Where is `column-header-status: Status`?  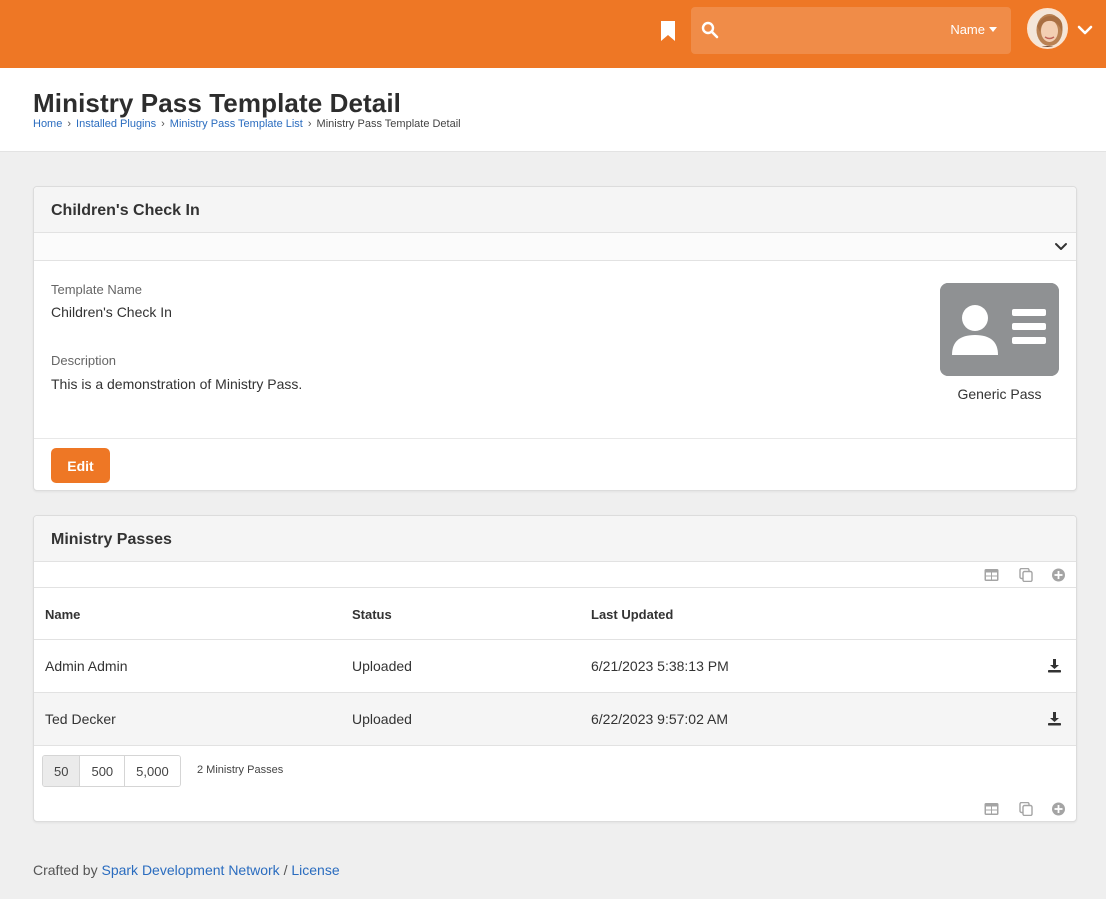 column-header-status: Status is located at coordinates (372, 614).